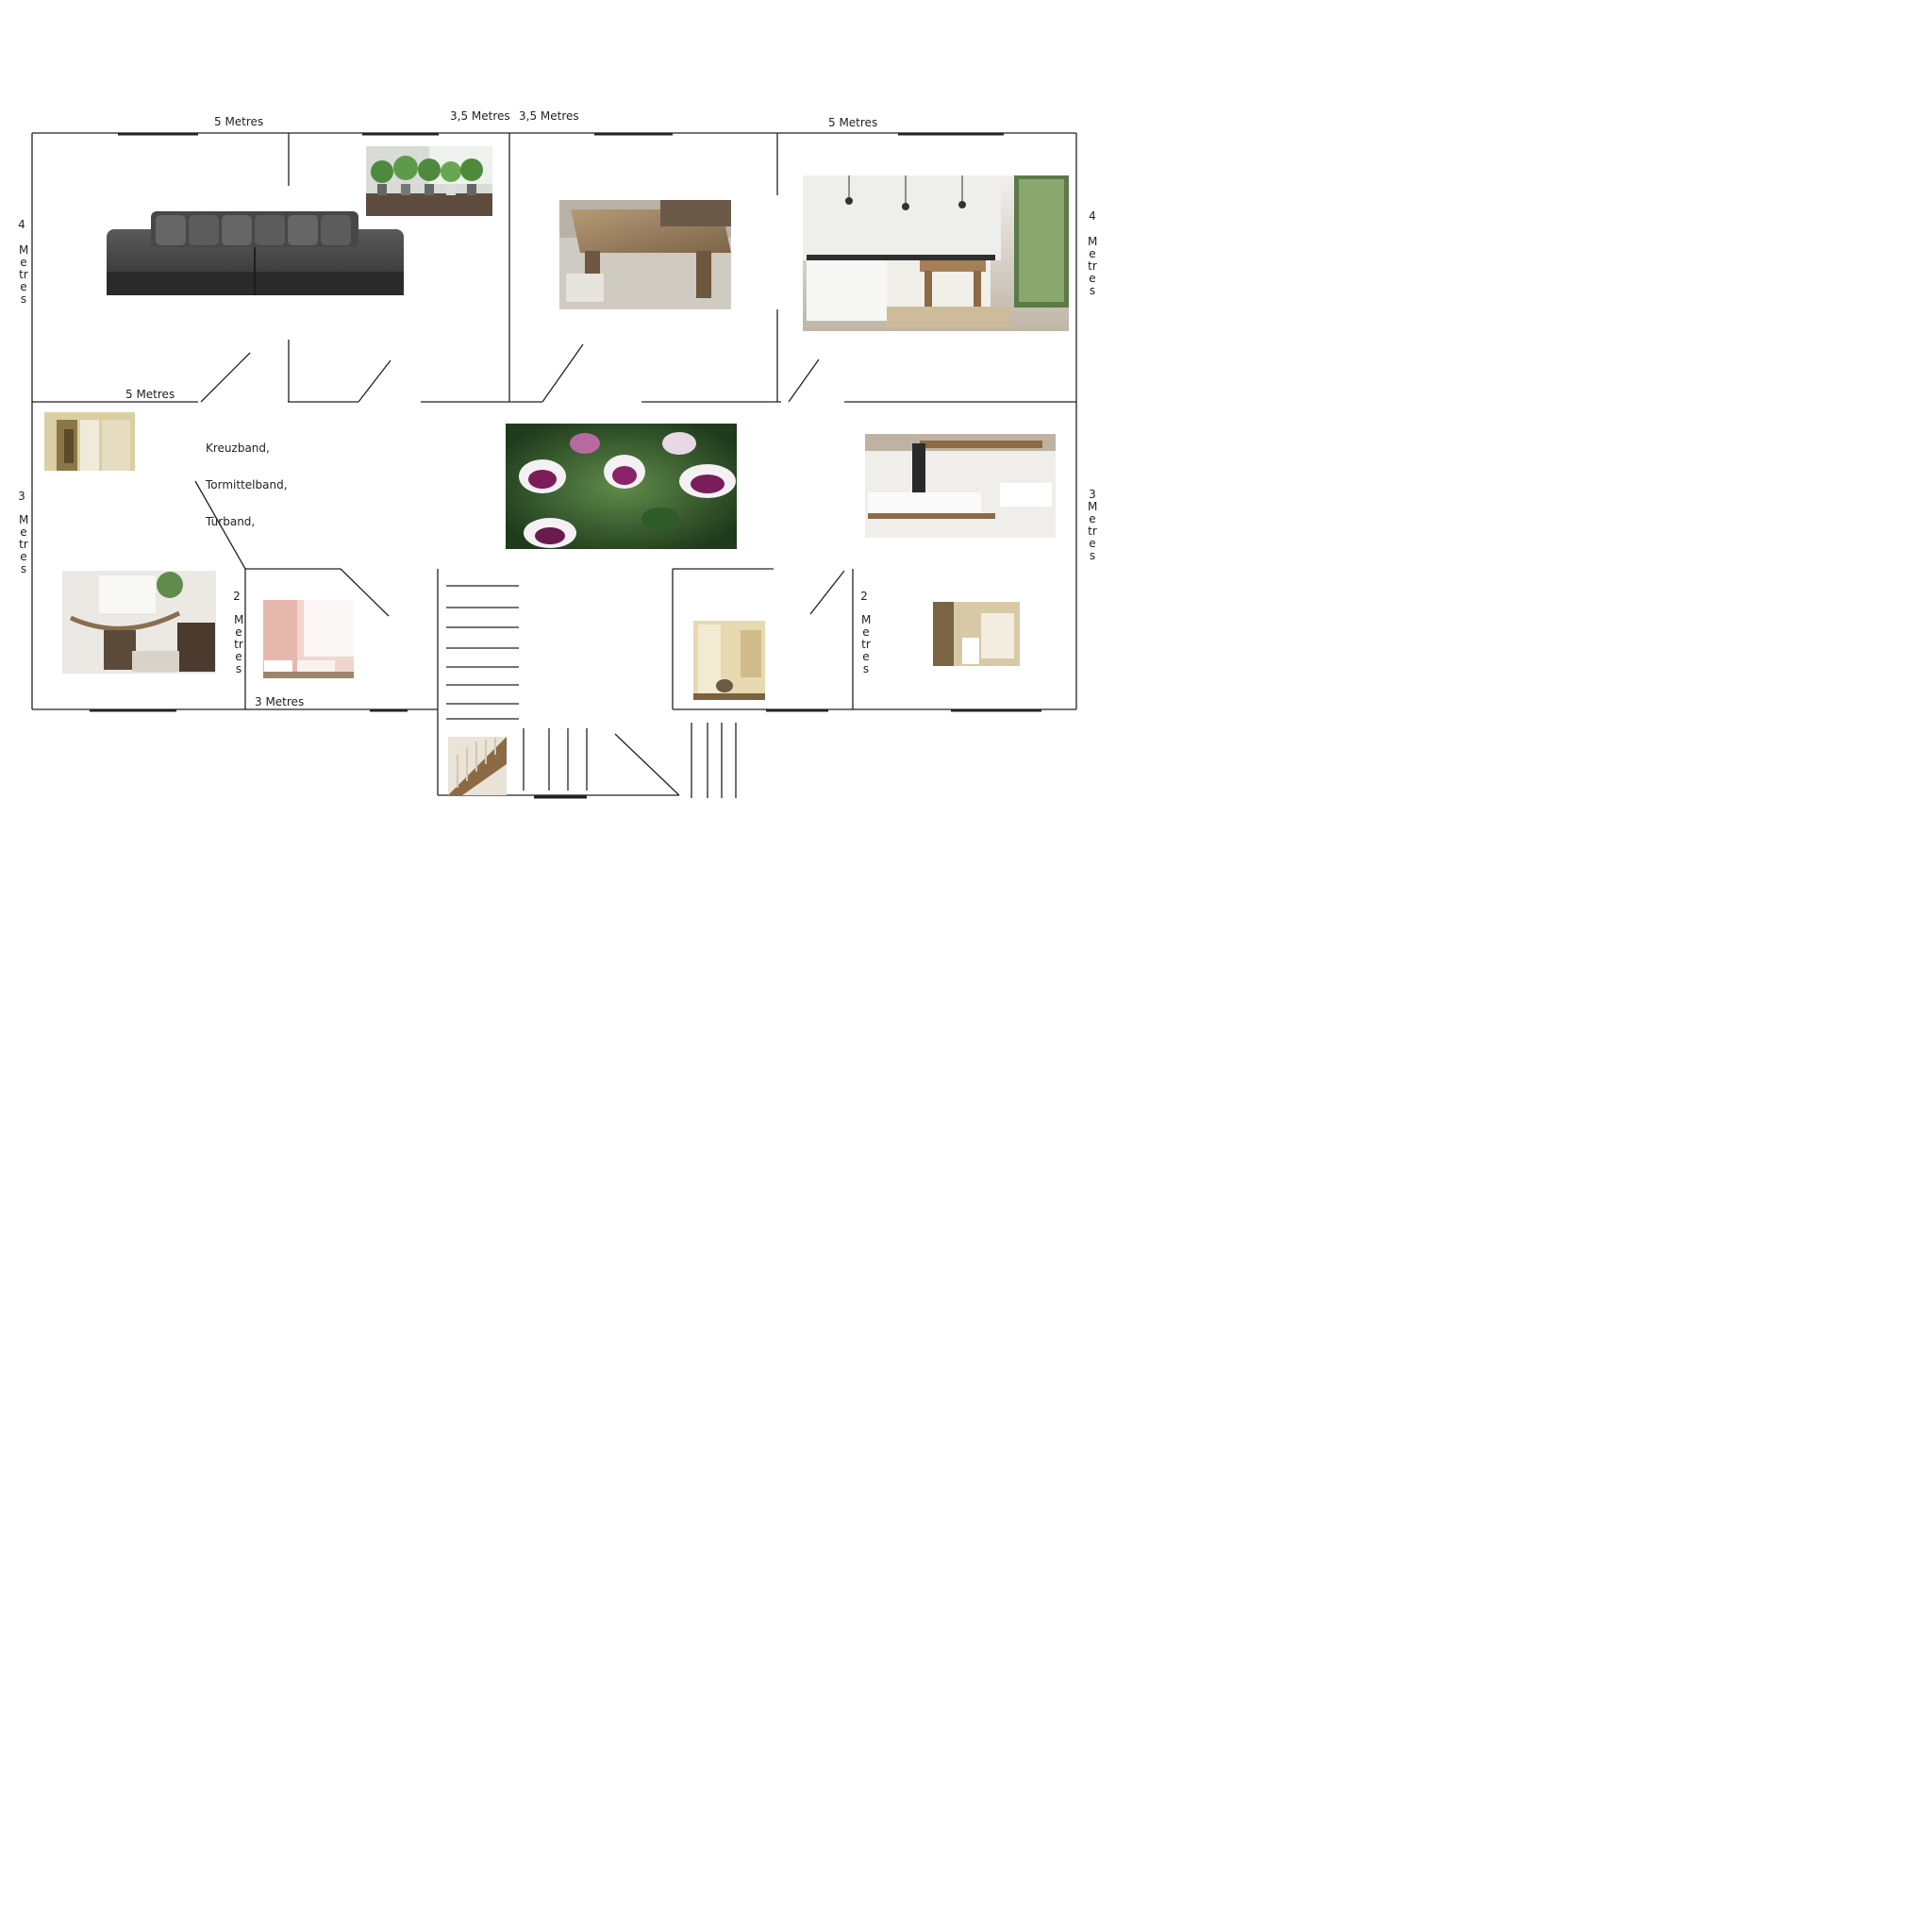 Image resolution: width=1932 pixels, height=1932 pixels. What do you see at coordinates (247, 485) in the screenshot?
I see `hinge-note-line-2: Tormittelband,` at bounding box center [247, 485].